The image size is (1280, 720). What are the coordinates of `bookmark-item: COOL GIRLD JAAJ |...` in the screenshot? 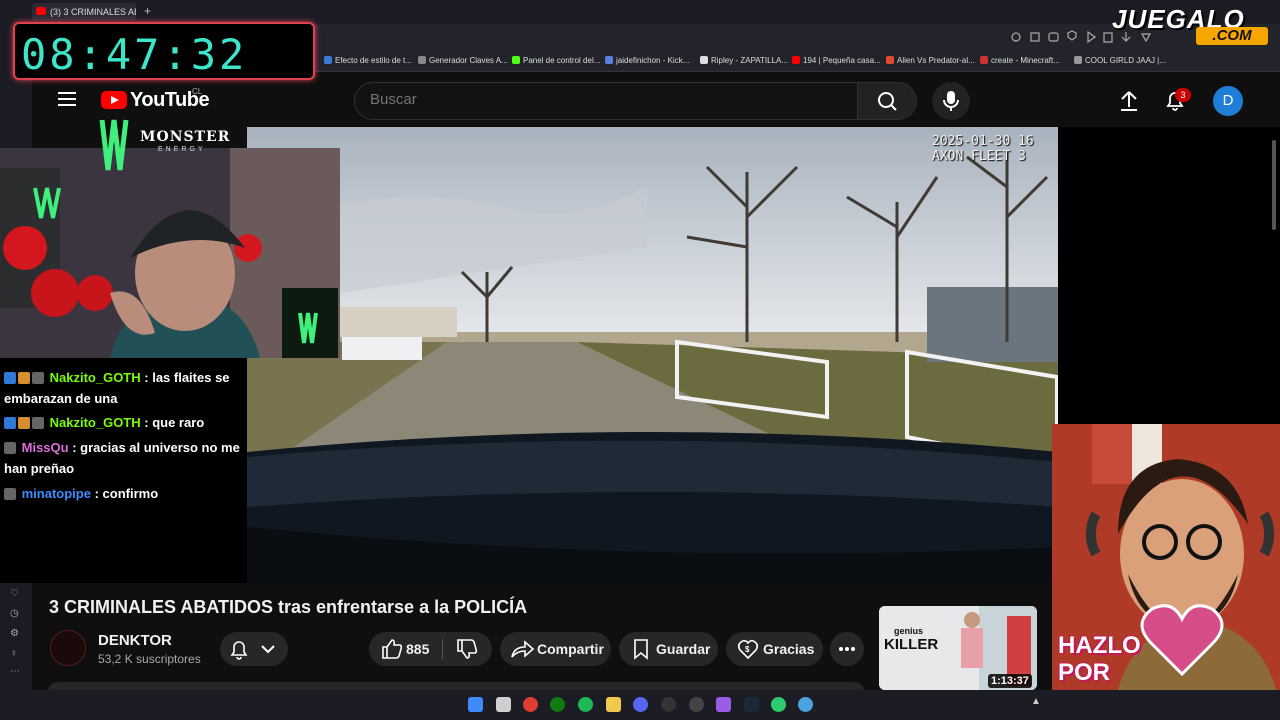 It's located at (1120, 60).